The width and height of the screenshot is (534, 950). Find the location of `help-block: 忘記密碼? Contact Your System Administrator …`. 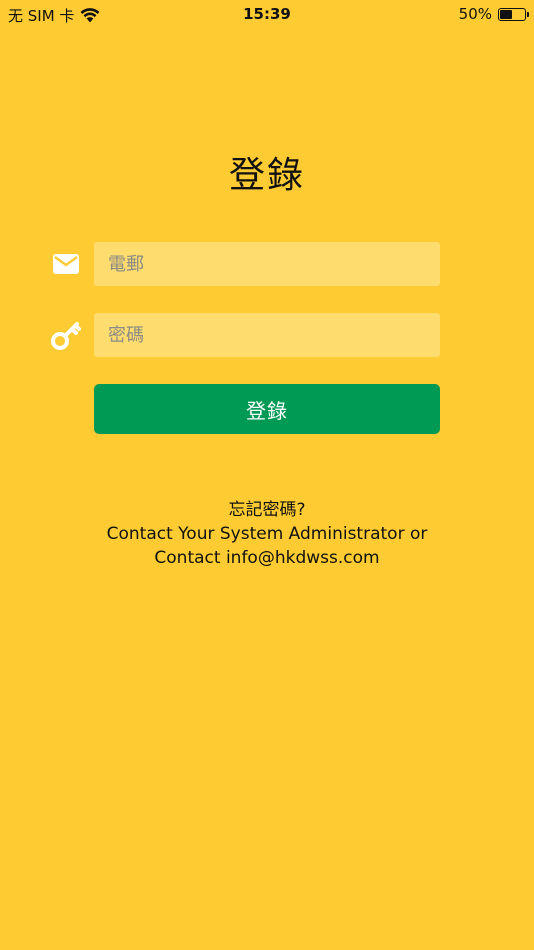

help-block: 忘記密碼? Contact Your System Administrator … is located at coordinates (267, 534).